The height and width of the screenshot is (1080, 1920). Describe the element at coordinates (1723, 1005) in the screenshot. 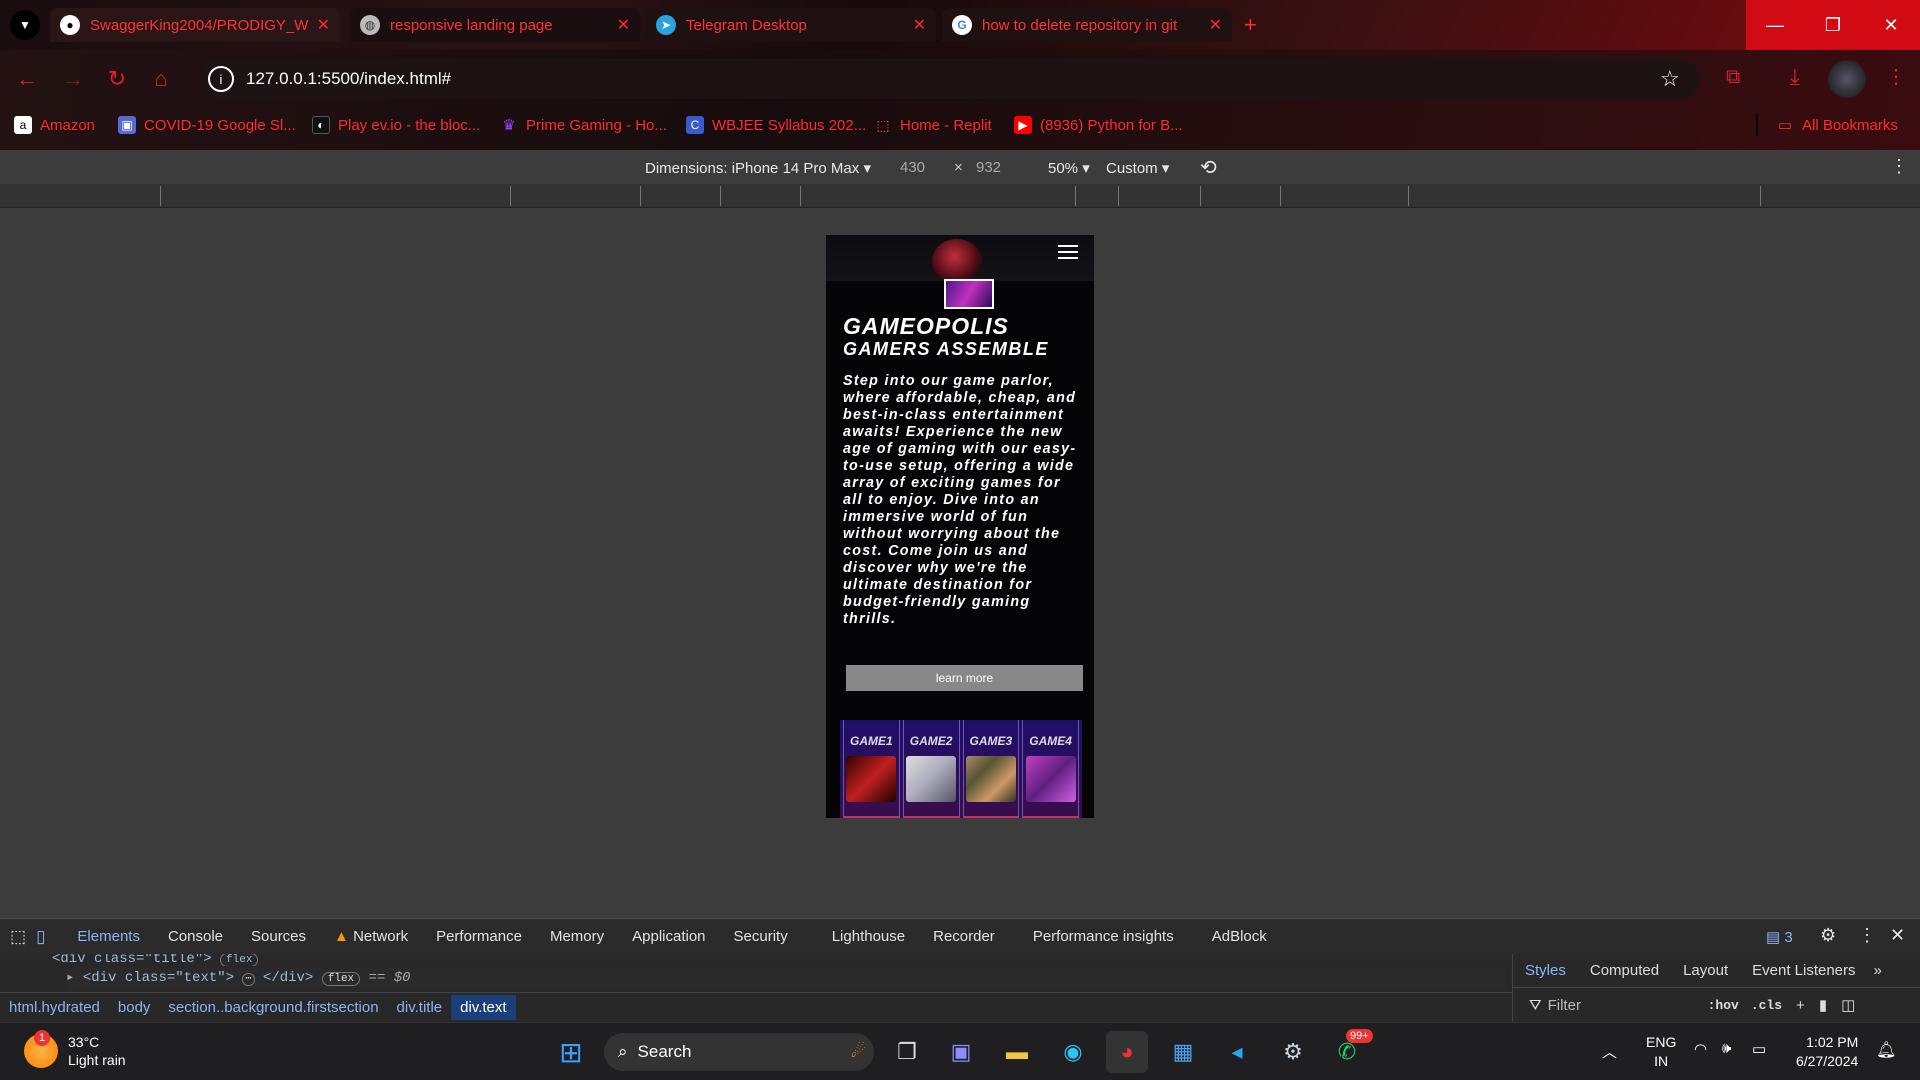

I see `hov-toggle: :hov` at that location.